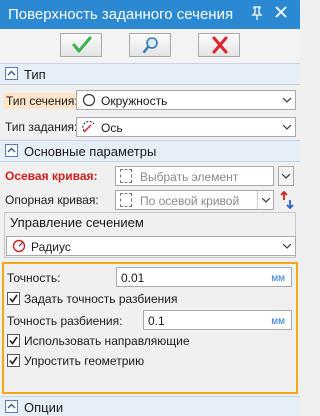  I want to click on accuracy-unit: мм, so click(278, 278).